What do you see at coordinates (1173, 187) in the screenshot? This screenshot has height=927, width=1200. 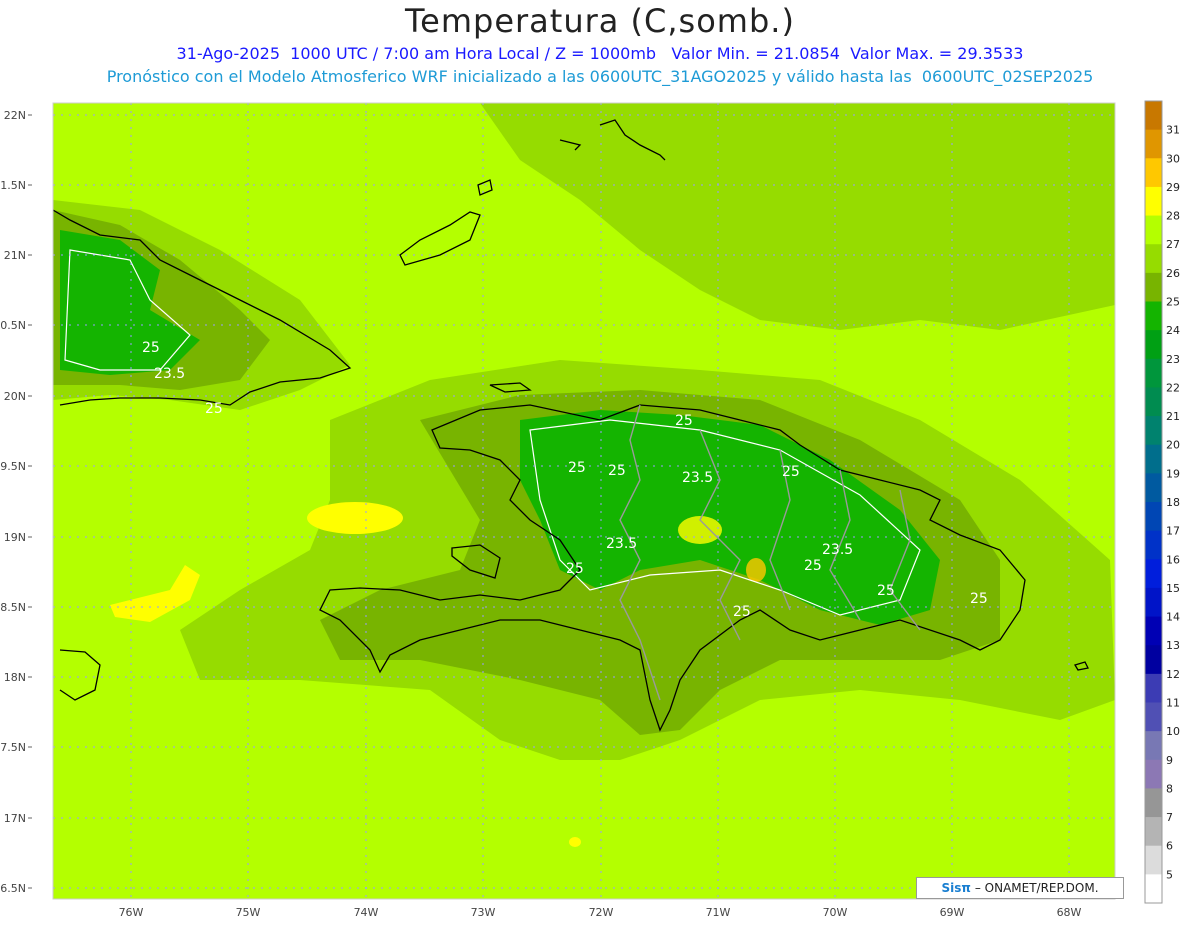 I see `colorbar-label: 29` at bounding box center [1173, 187].